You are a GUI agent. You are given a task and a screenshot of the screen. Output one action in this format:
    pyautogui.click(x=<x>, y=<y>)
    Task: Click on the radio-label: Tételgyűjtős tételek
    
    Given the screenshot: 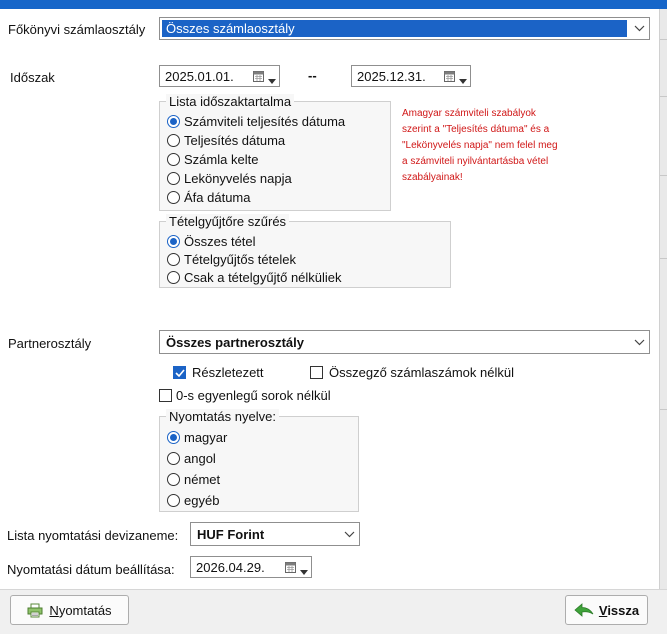 What is the action you would take?
    pyautogui.click(x=240, y=259)
    